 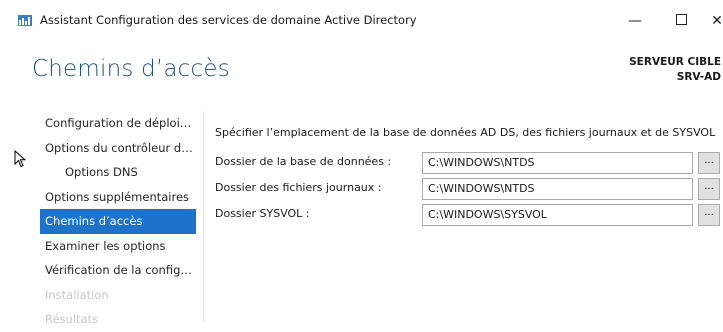 I want to click on maximize-button, so click(x=681, y=21).